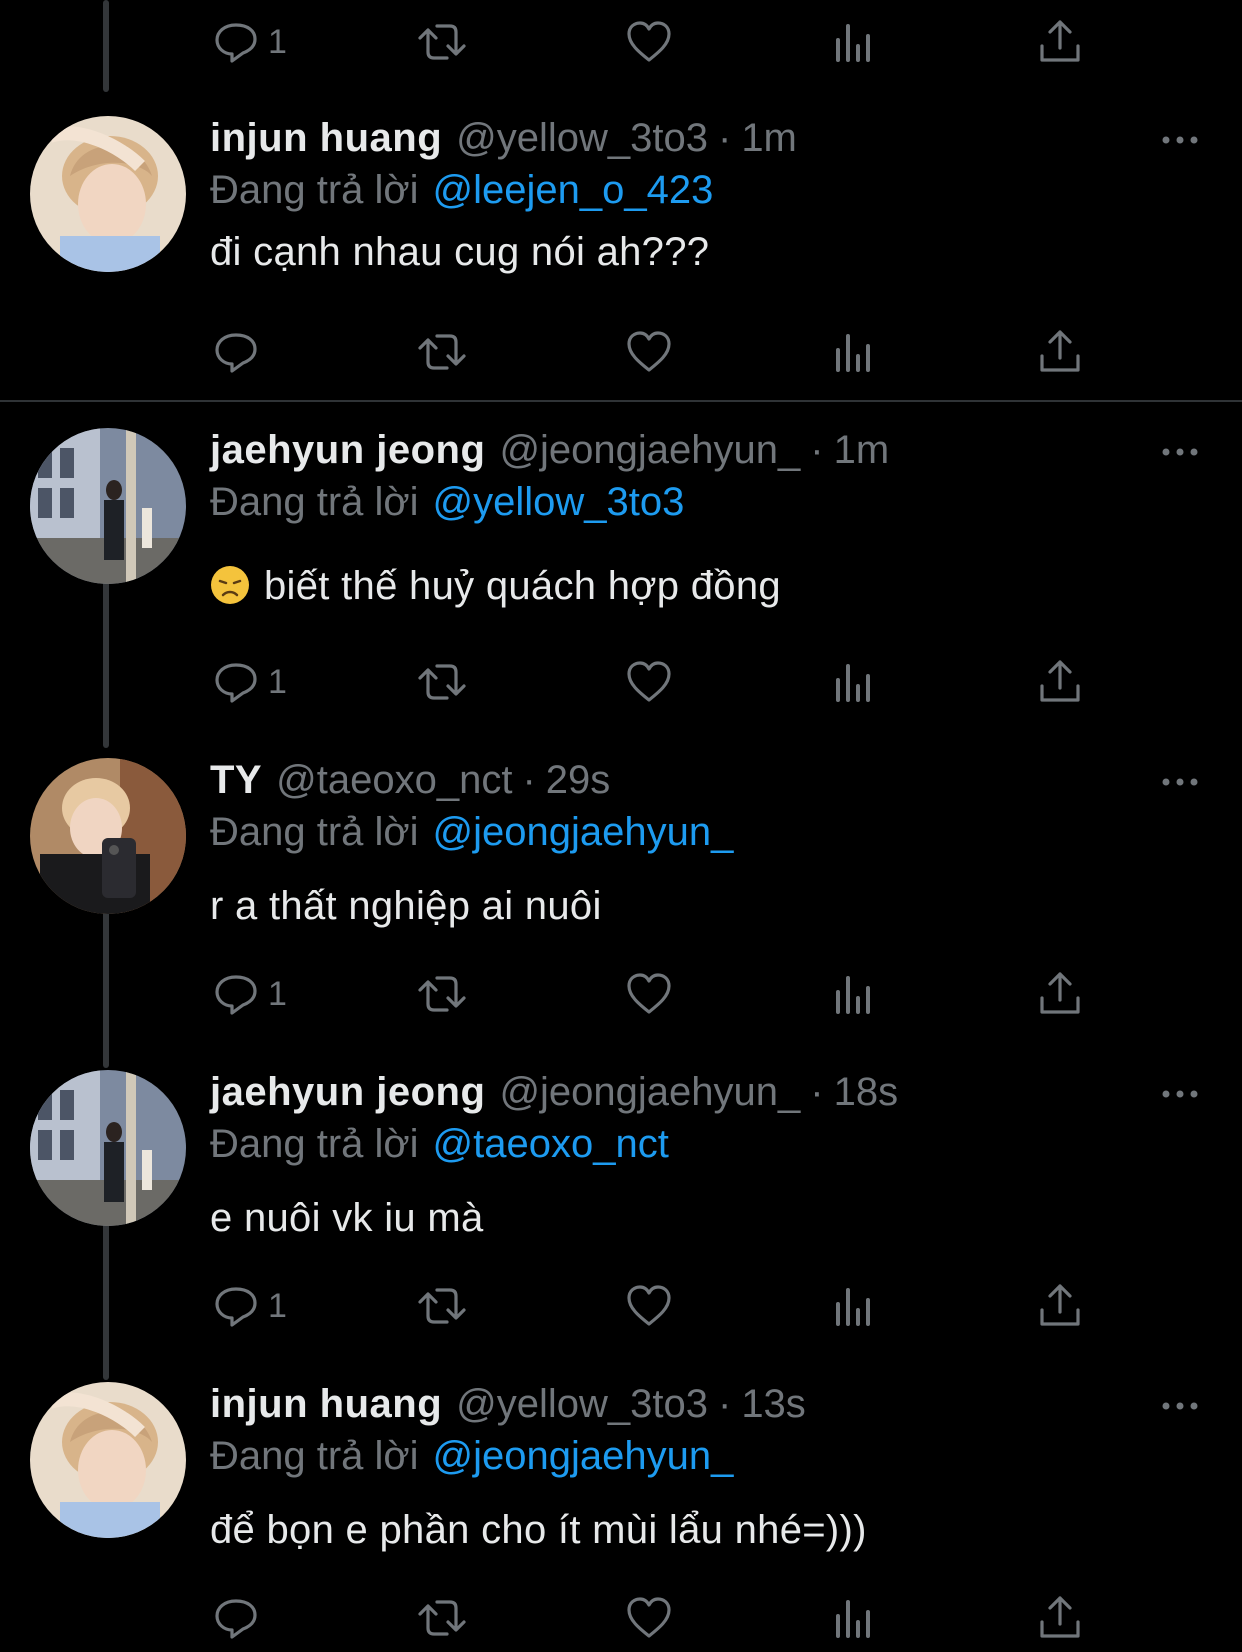 This screenshot has width=1242, height=1652. Describe the element at coordinates (236, 780) in the screenshot. I see `display-name: TY` at that location.